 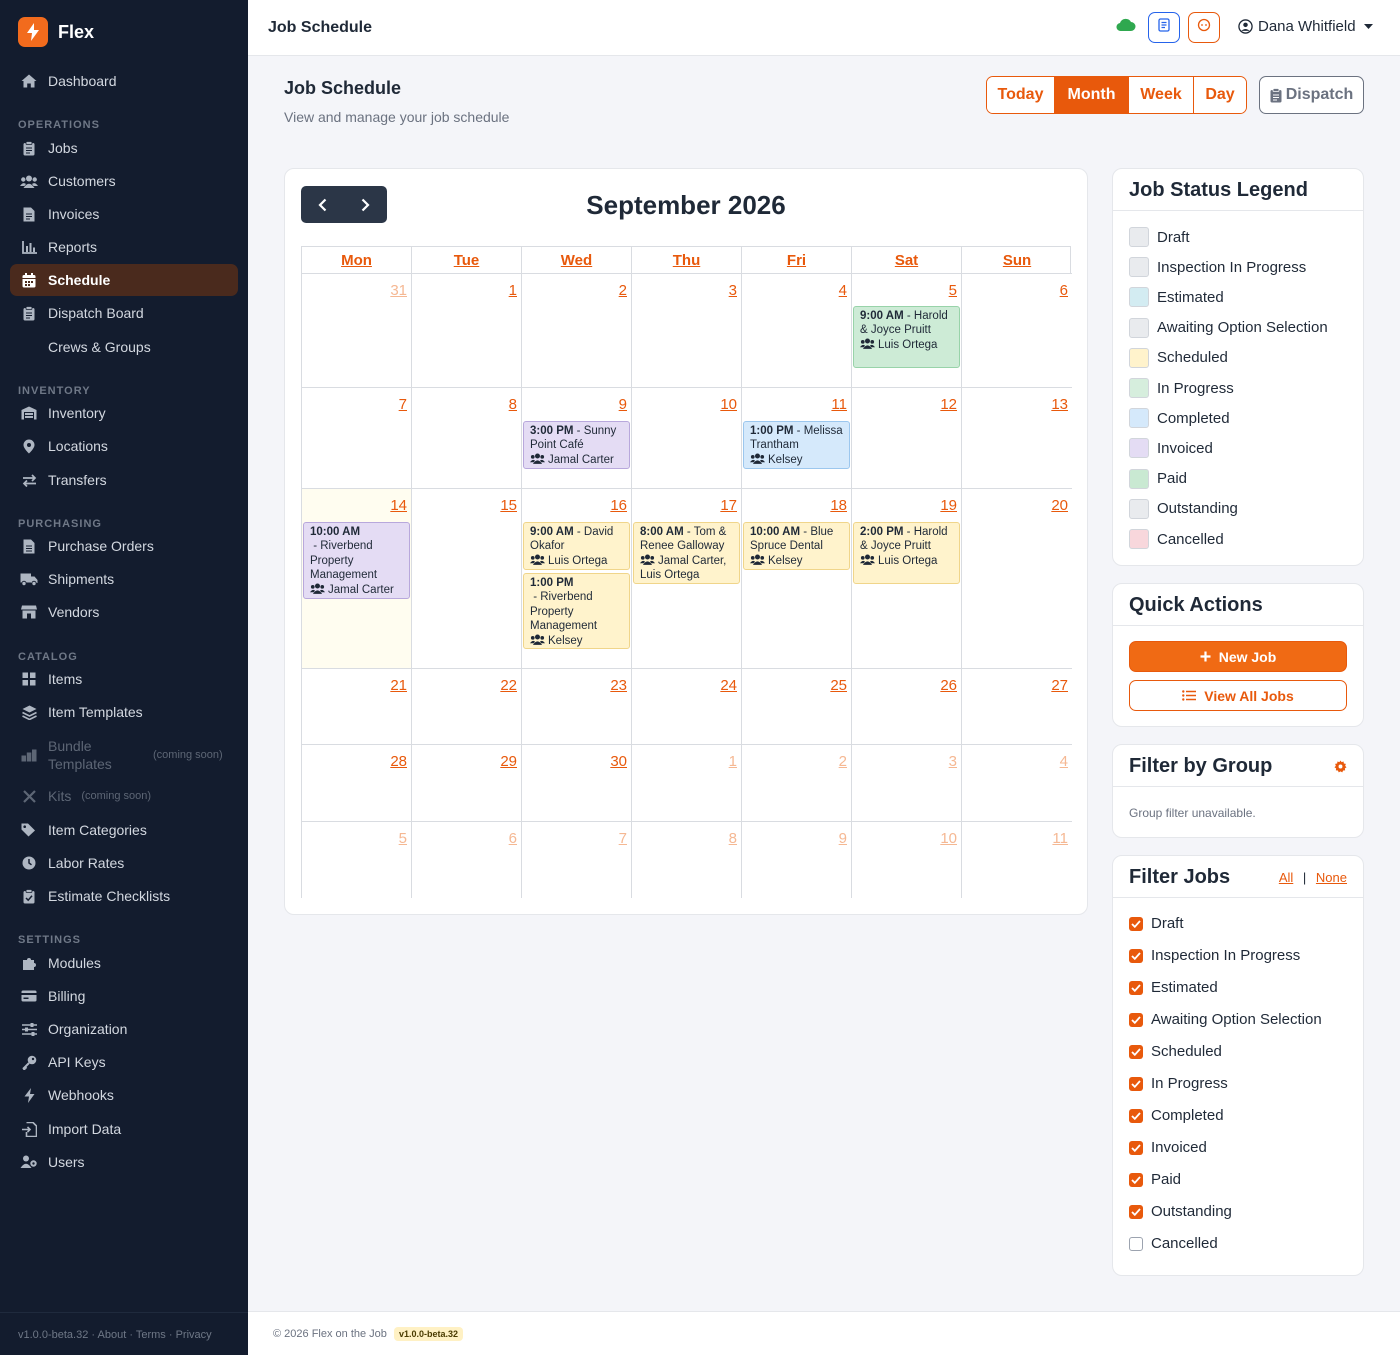 What do you see at coordinates (124, 579) in the screenshot?
I see `sidebar-item-shipments: Shipments` at bounding box center [124, 579].